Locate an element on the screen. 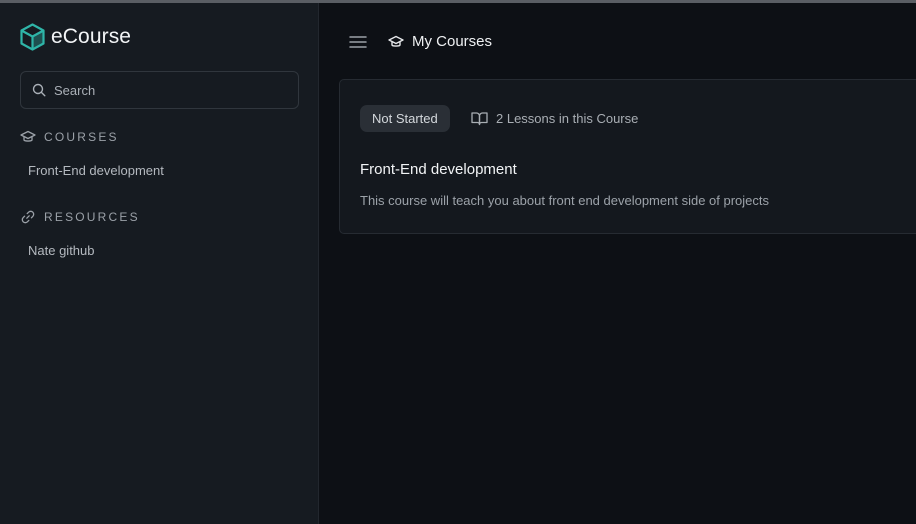 The width and height of the screenshot is (916, 524). sidebar-section-title: RESOURCES is located at coordinates (92, 217).